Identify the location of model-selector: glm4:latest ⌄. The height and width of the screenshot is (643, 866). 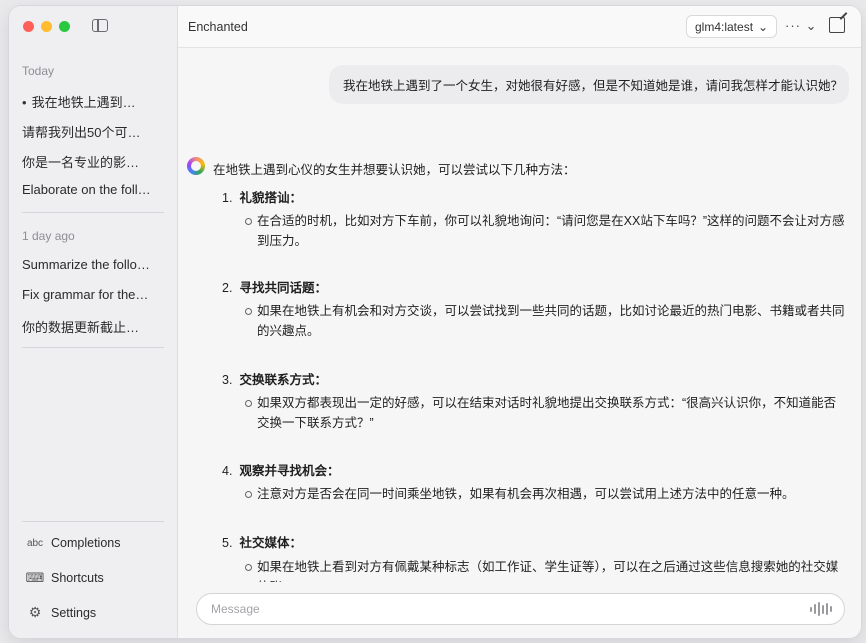
(732, 26).